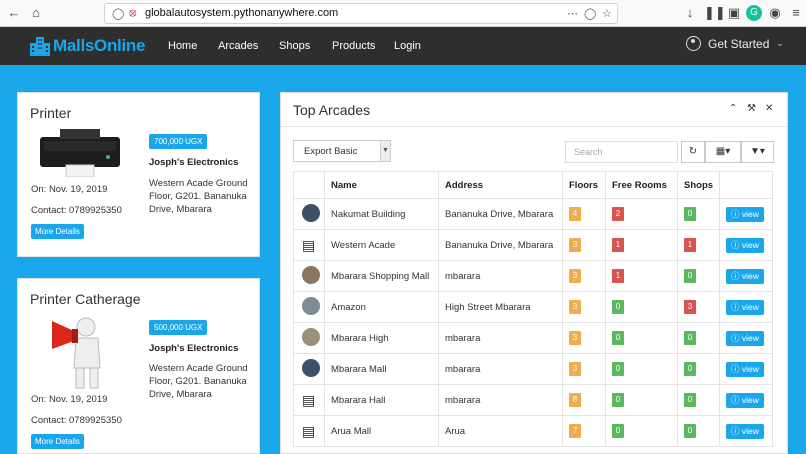 The height and width of the screenshot is (454, 806). Describe the element at coordinates (584, 185) in the screenshot. I see `column-header-floors: Floors` at that location.